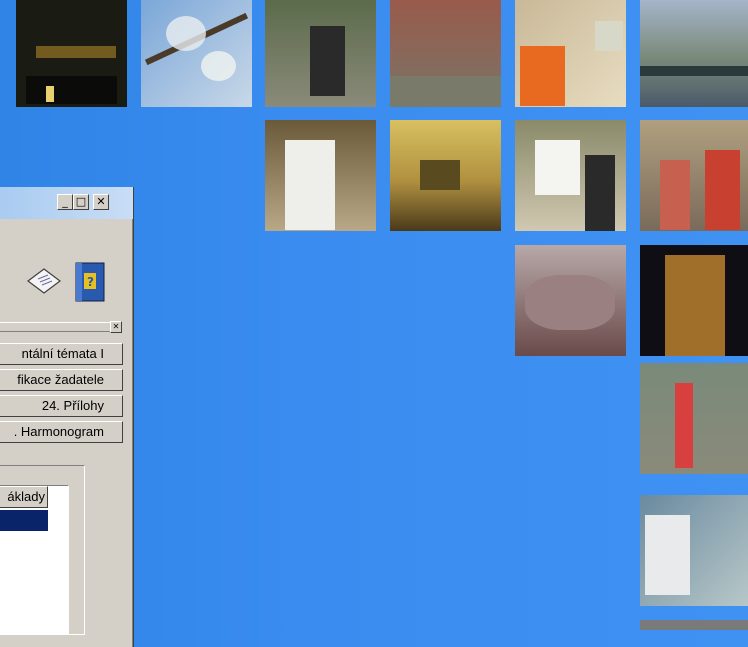 The image size is (748, 647). I want to click on photo-stroller-park, so click(320, 53).